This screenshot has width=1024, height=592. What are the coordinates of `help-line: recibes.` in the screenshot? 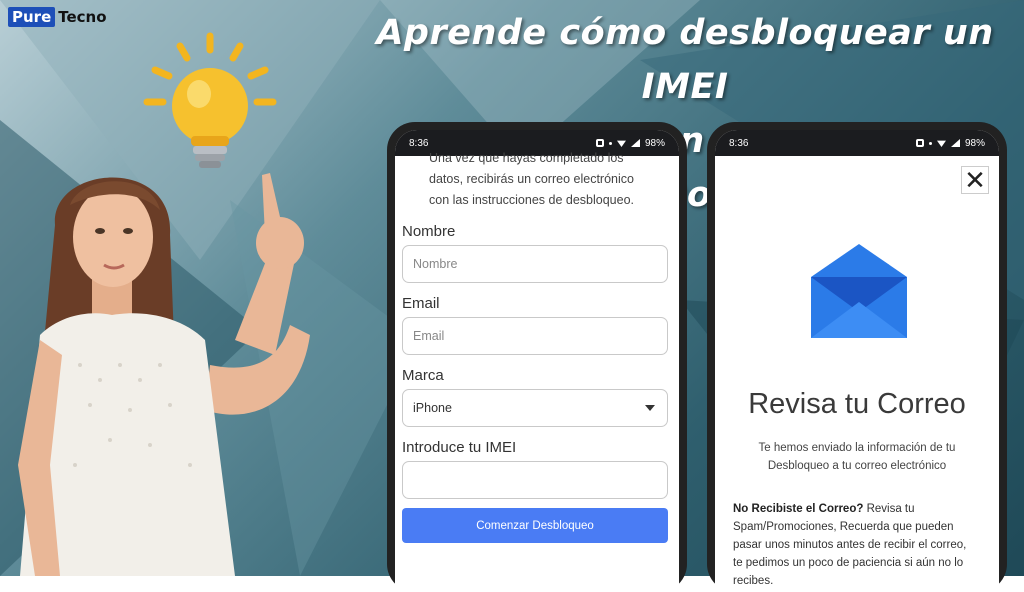 It's located at (753, 581).